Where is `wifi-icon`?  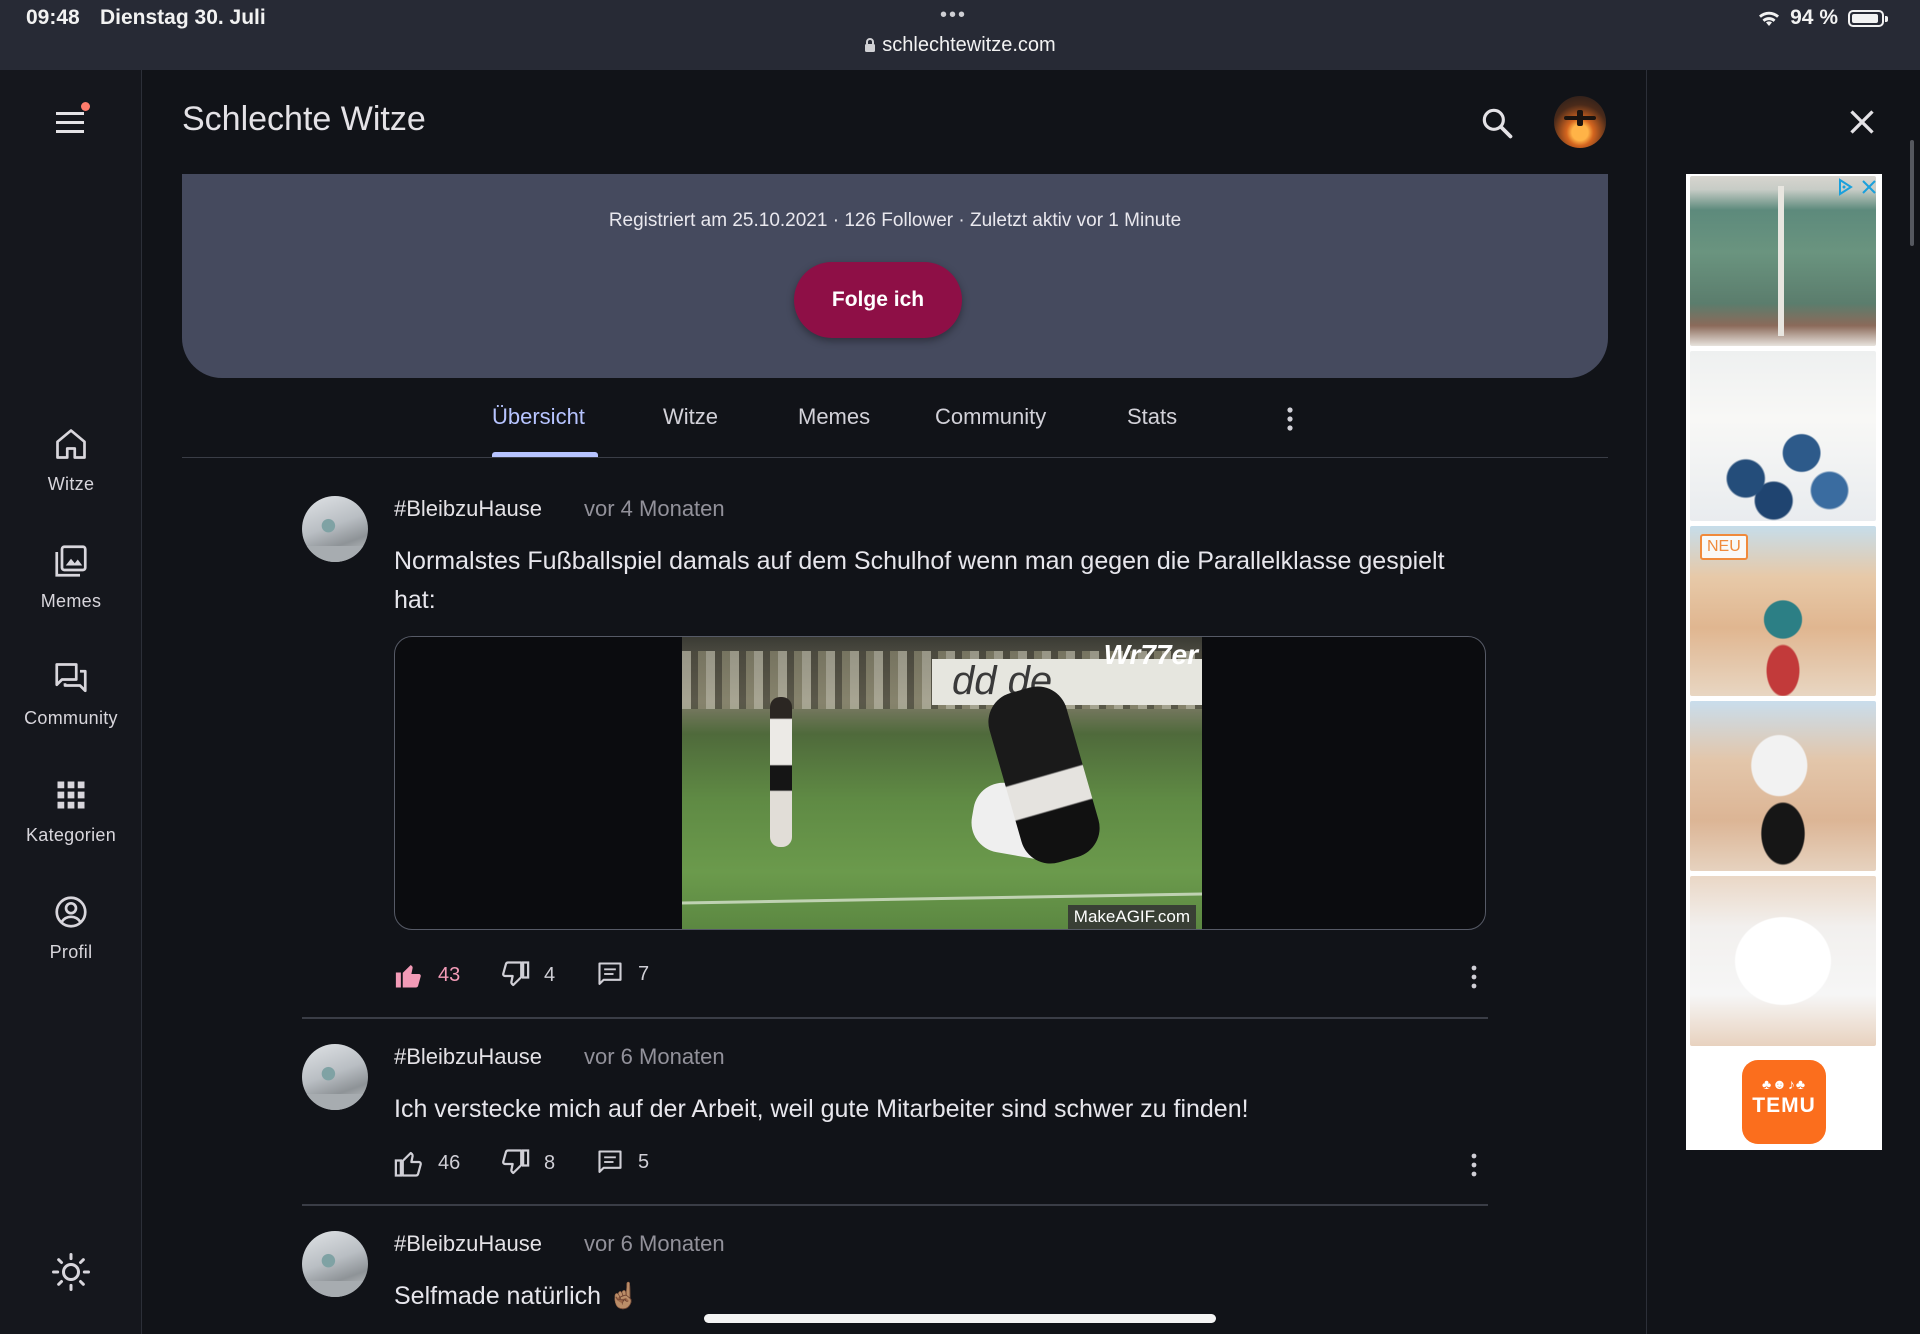
wifi-icon is located at coordinates (1769, 18).